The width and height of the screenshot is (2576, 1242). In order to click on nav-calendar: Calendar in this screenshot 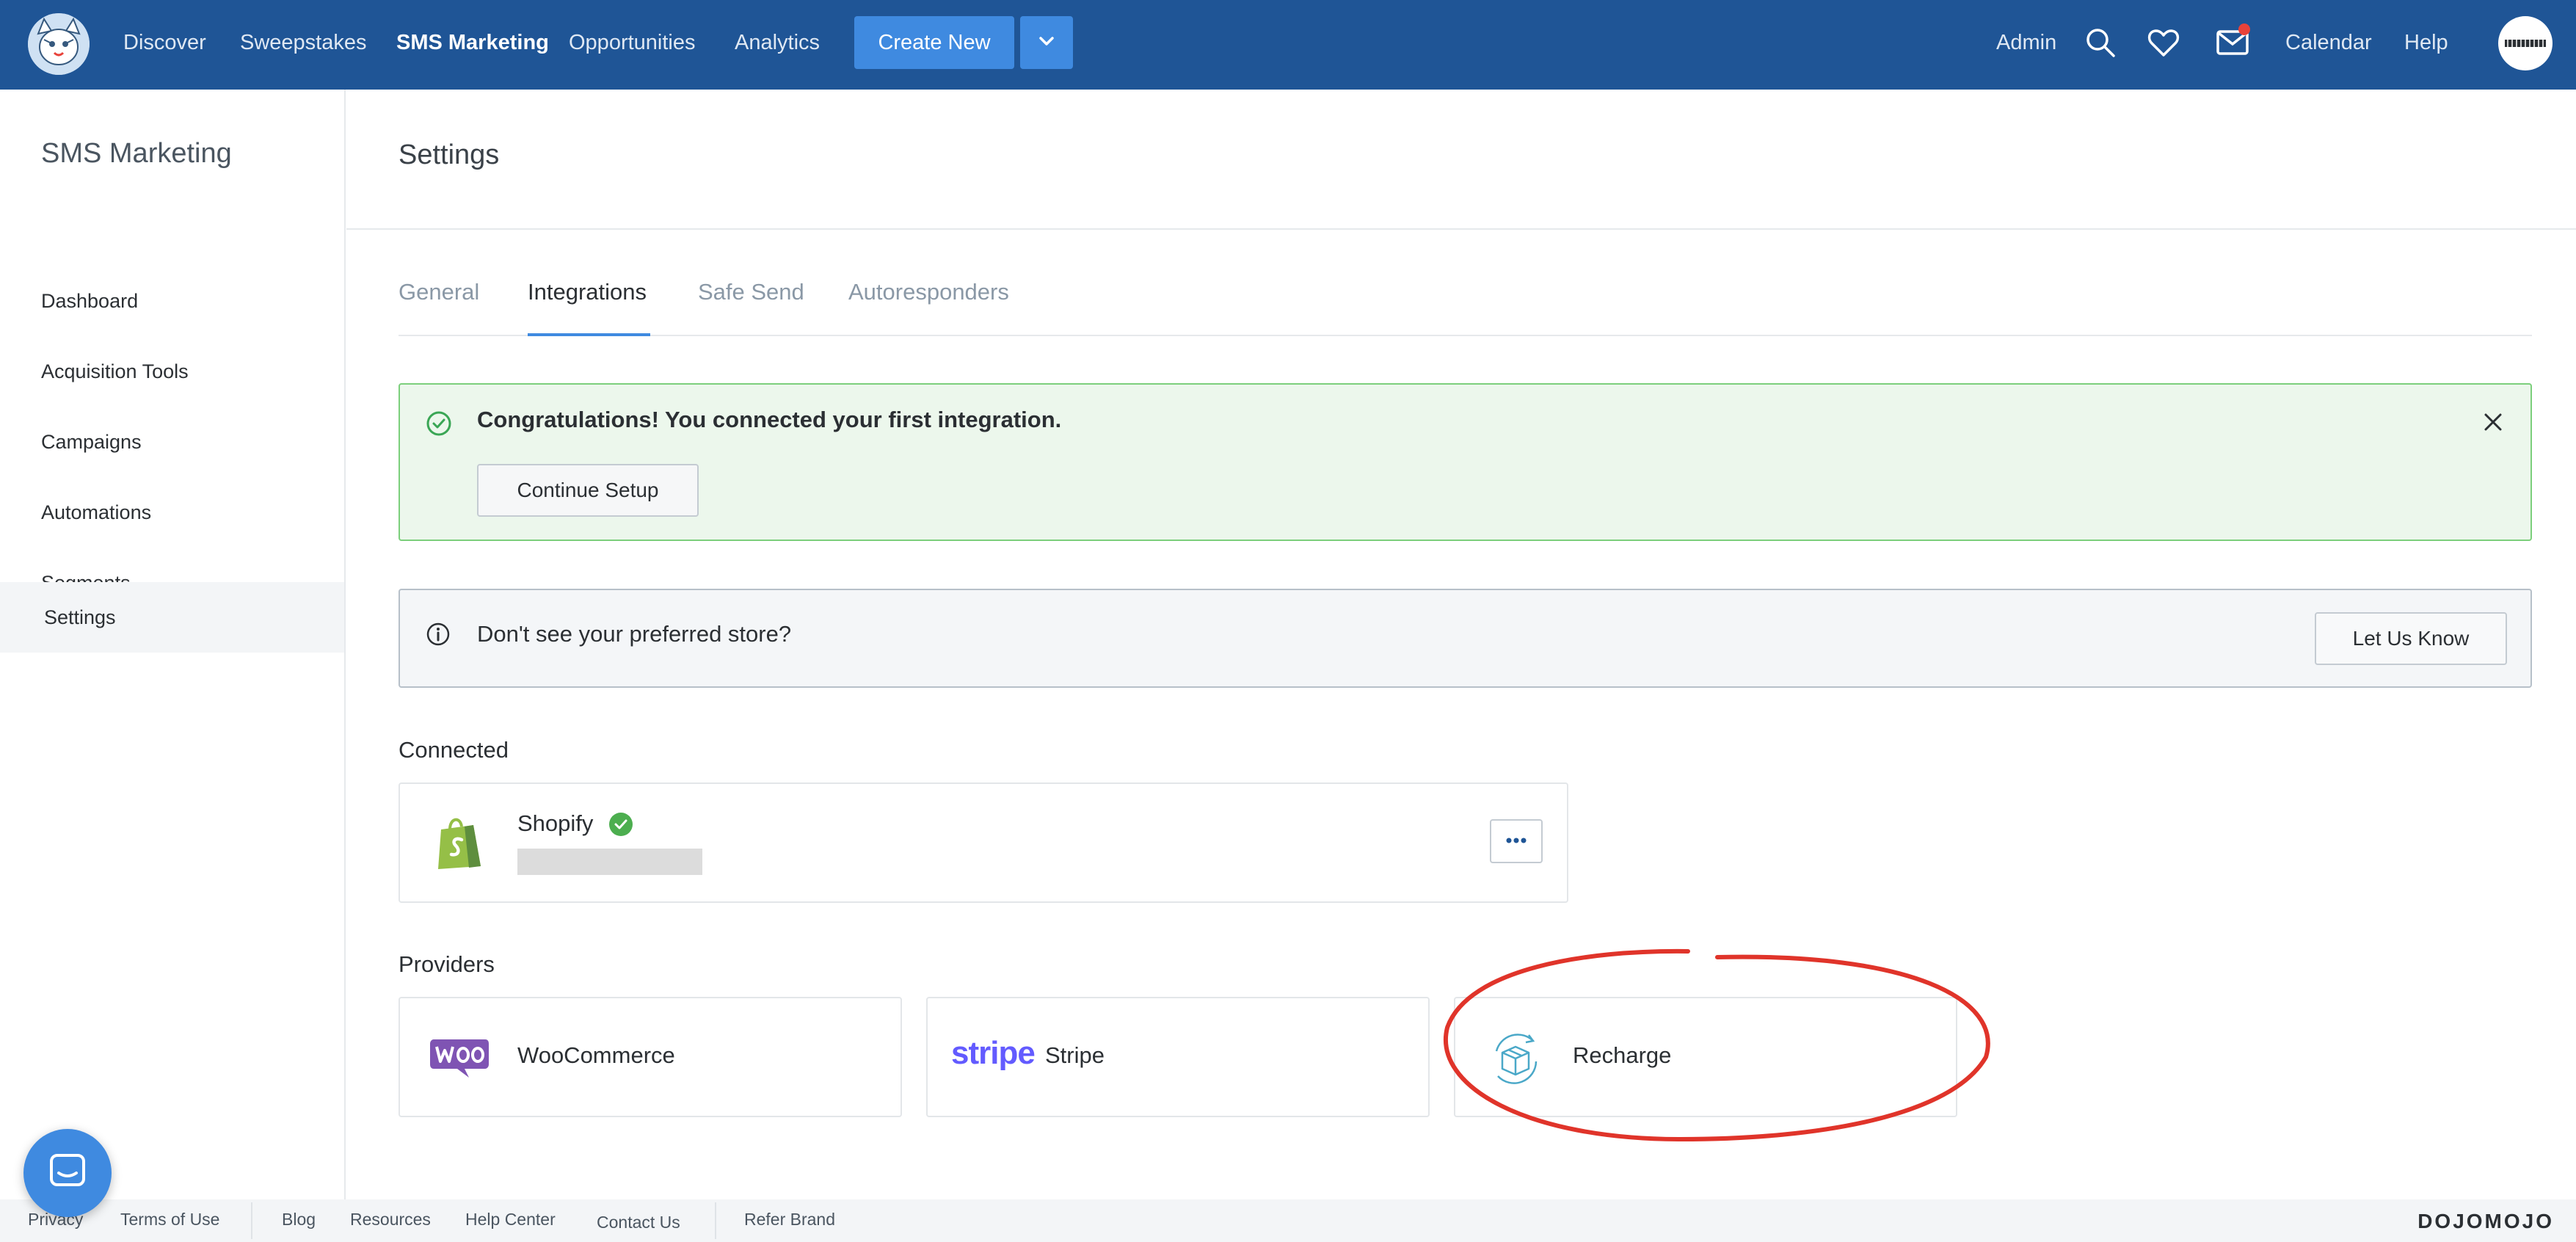, I will do `click(2328, 43)`.